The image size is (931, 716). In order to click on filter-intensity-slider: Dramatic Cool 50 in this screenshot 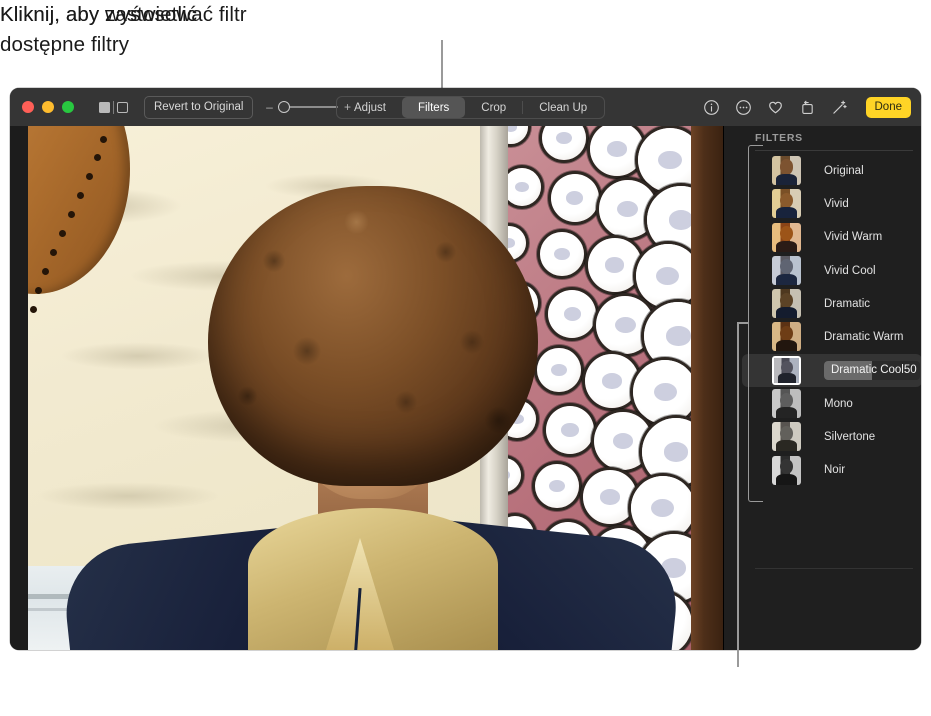, I will do `click(872, 370)`.